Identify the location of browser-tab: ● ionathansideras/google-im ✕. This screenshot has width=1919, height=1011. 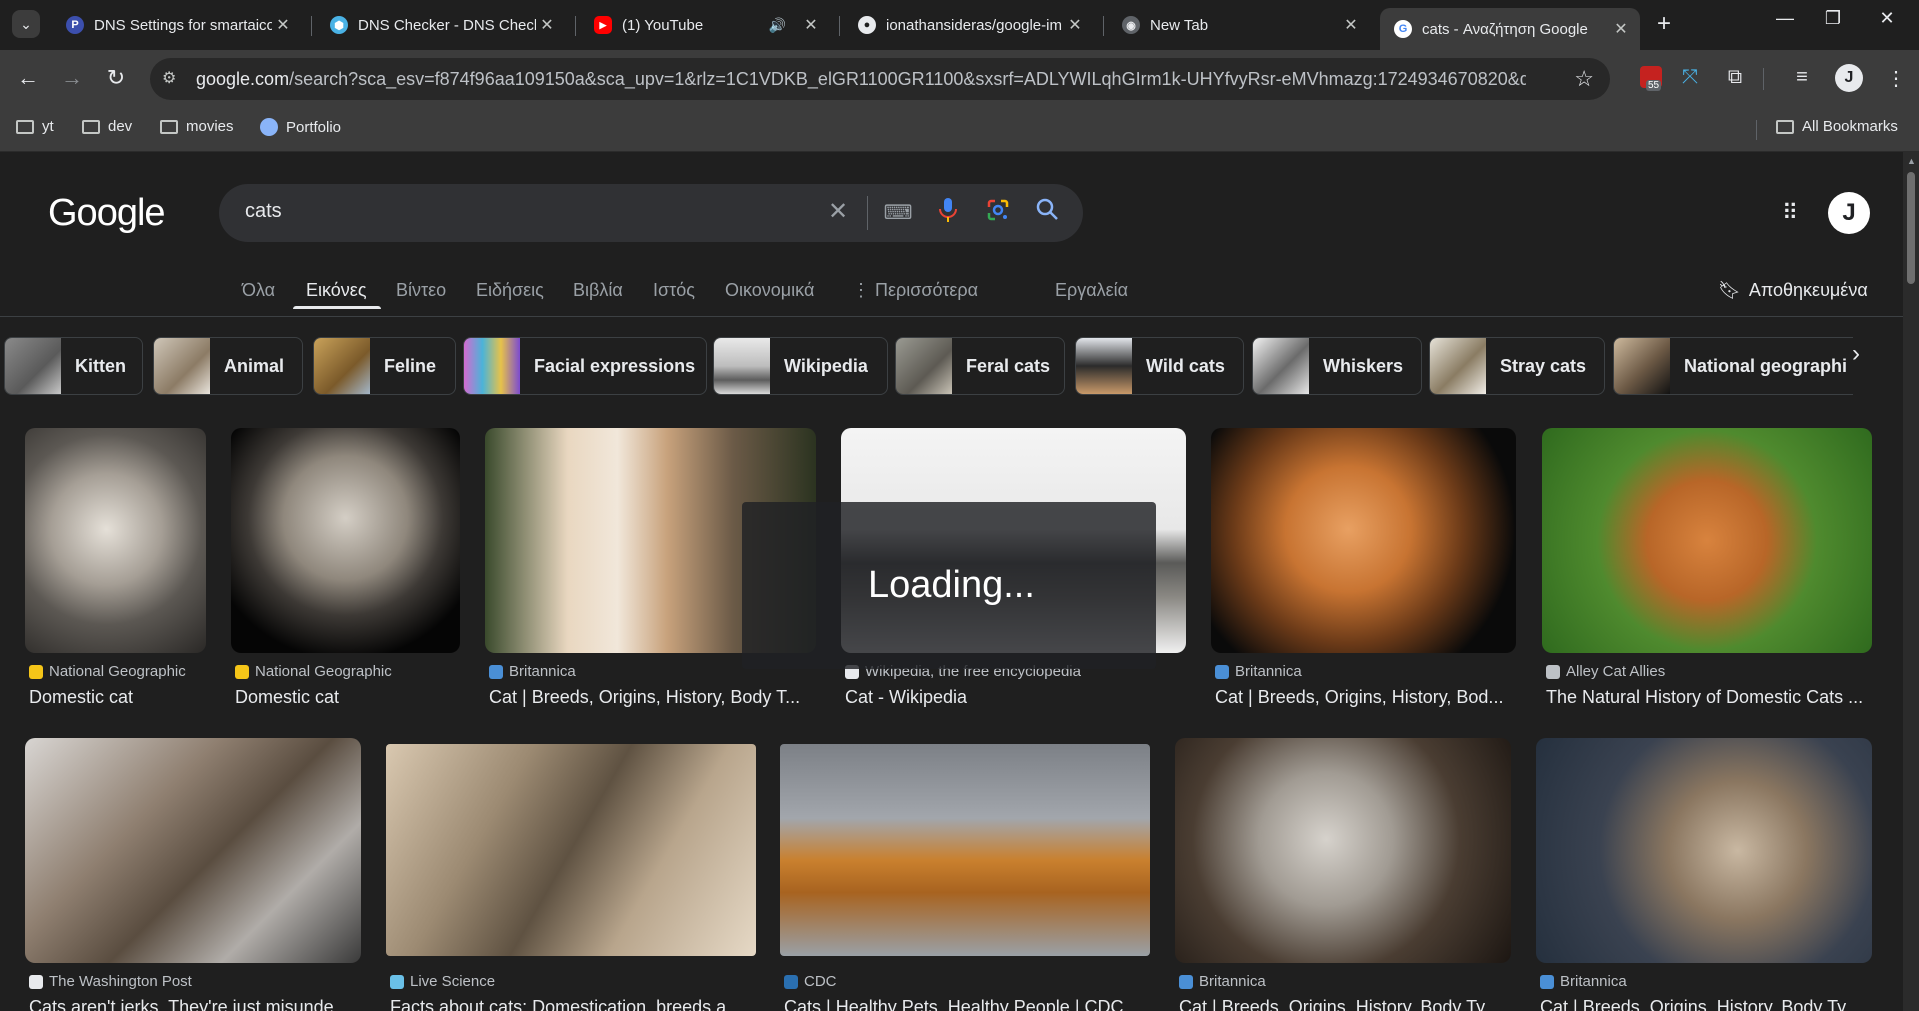
(969, 25).